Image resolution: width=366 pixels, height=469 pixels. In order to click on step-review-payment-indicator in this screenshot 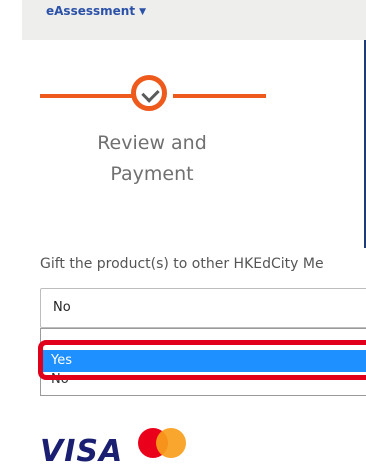, I will do `click(149, 93)`.